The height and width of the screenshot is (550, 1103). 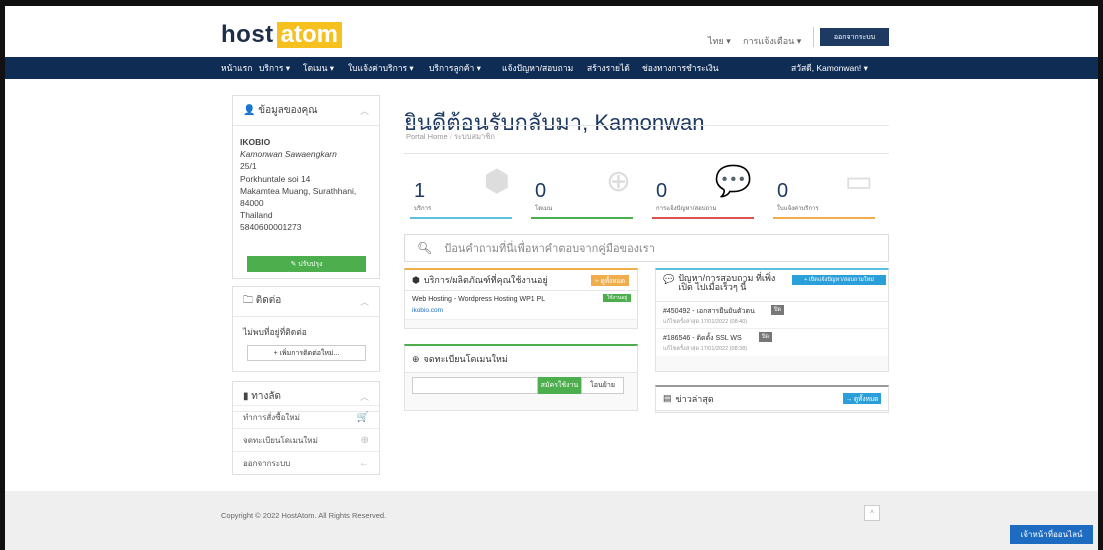 What do you see at coordinates (248, 166) in the screenshot?
I see `profile-address-1: 25/1` at bounding box center [248, 166].